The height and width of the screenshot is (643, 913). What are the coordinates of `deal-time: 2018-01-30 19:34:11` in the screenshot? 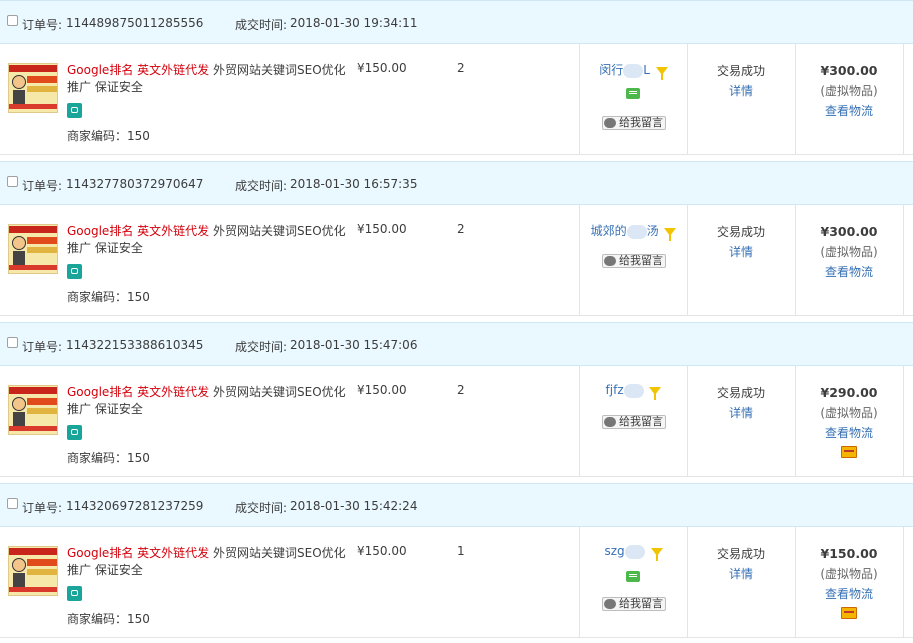 It's located at (354, 23).